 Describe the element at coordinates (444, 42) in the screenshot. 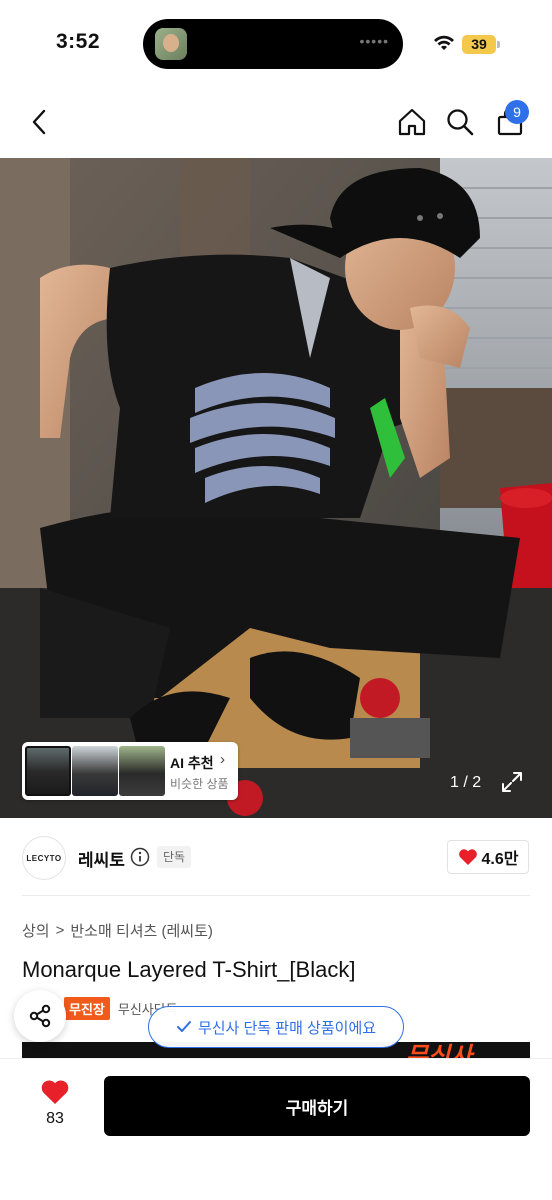

I see `wifi-icon` at that location.